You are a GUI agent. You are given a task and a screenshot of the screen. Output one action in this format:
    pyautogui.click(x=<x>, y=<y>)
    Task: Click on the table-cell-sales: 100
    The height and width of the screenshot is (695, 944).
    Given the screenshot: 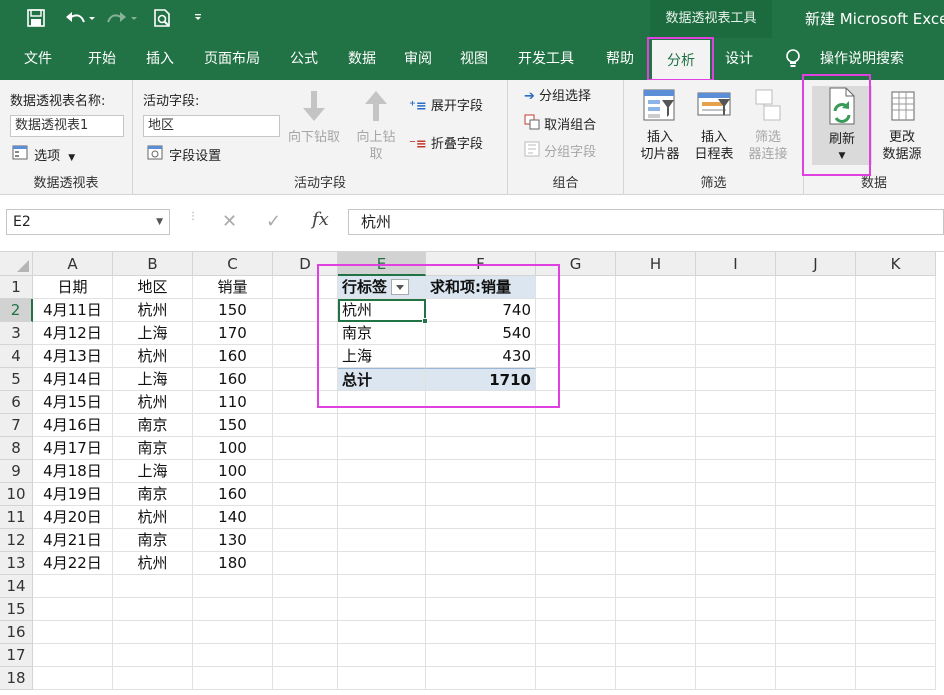 What is the action you would take?
    pyautogui.click(x=233, y=471)
    